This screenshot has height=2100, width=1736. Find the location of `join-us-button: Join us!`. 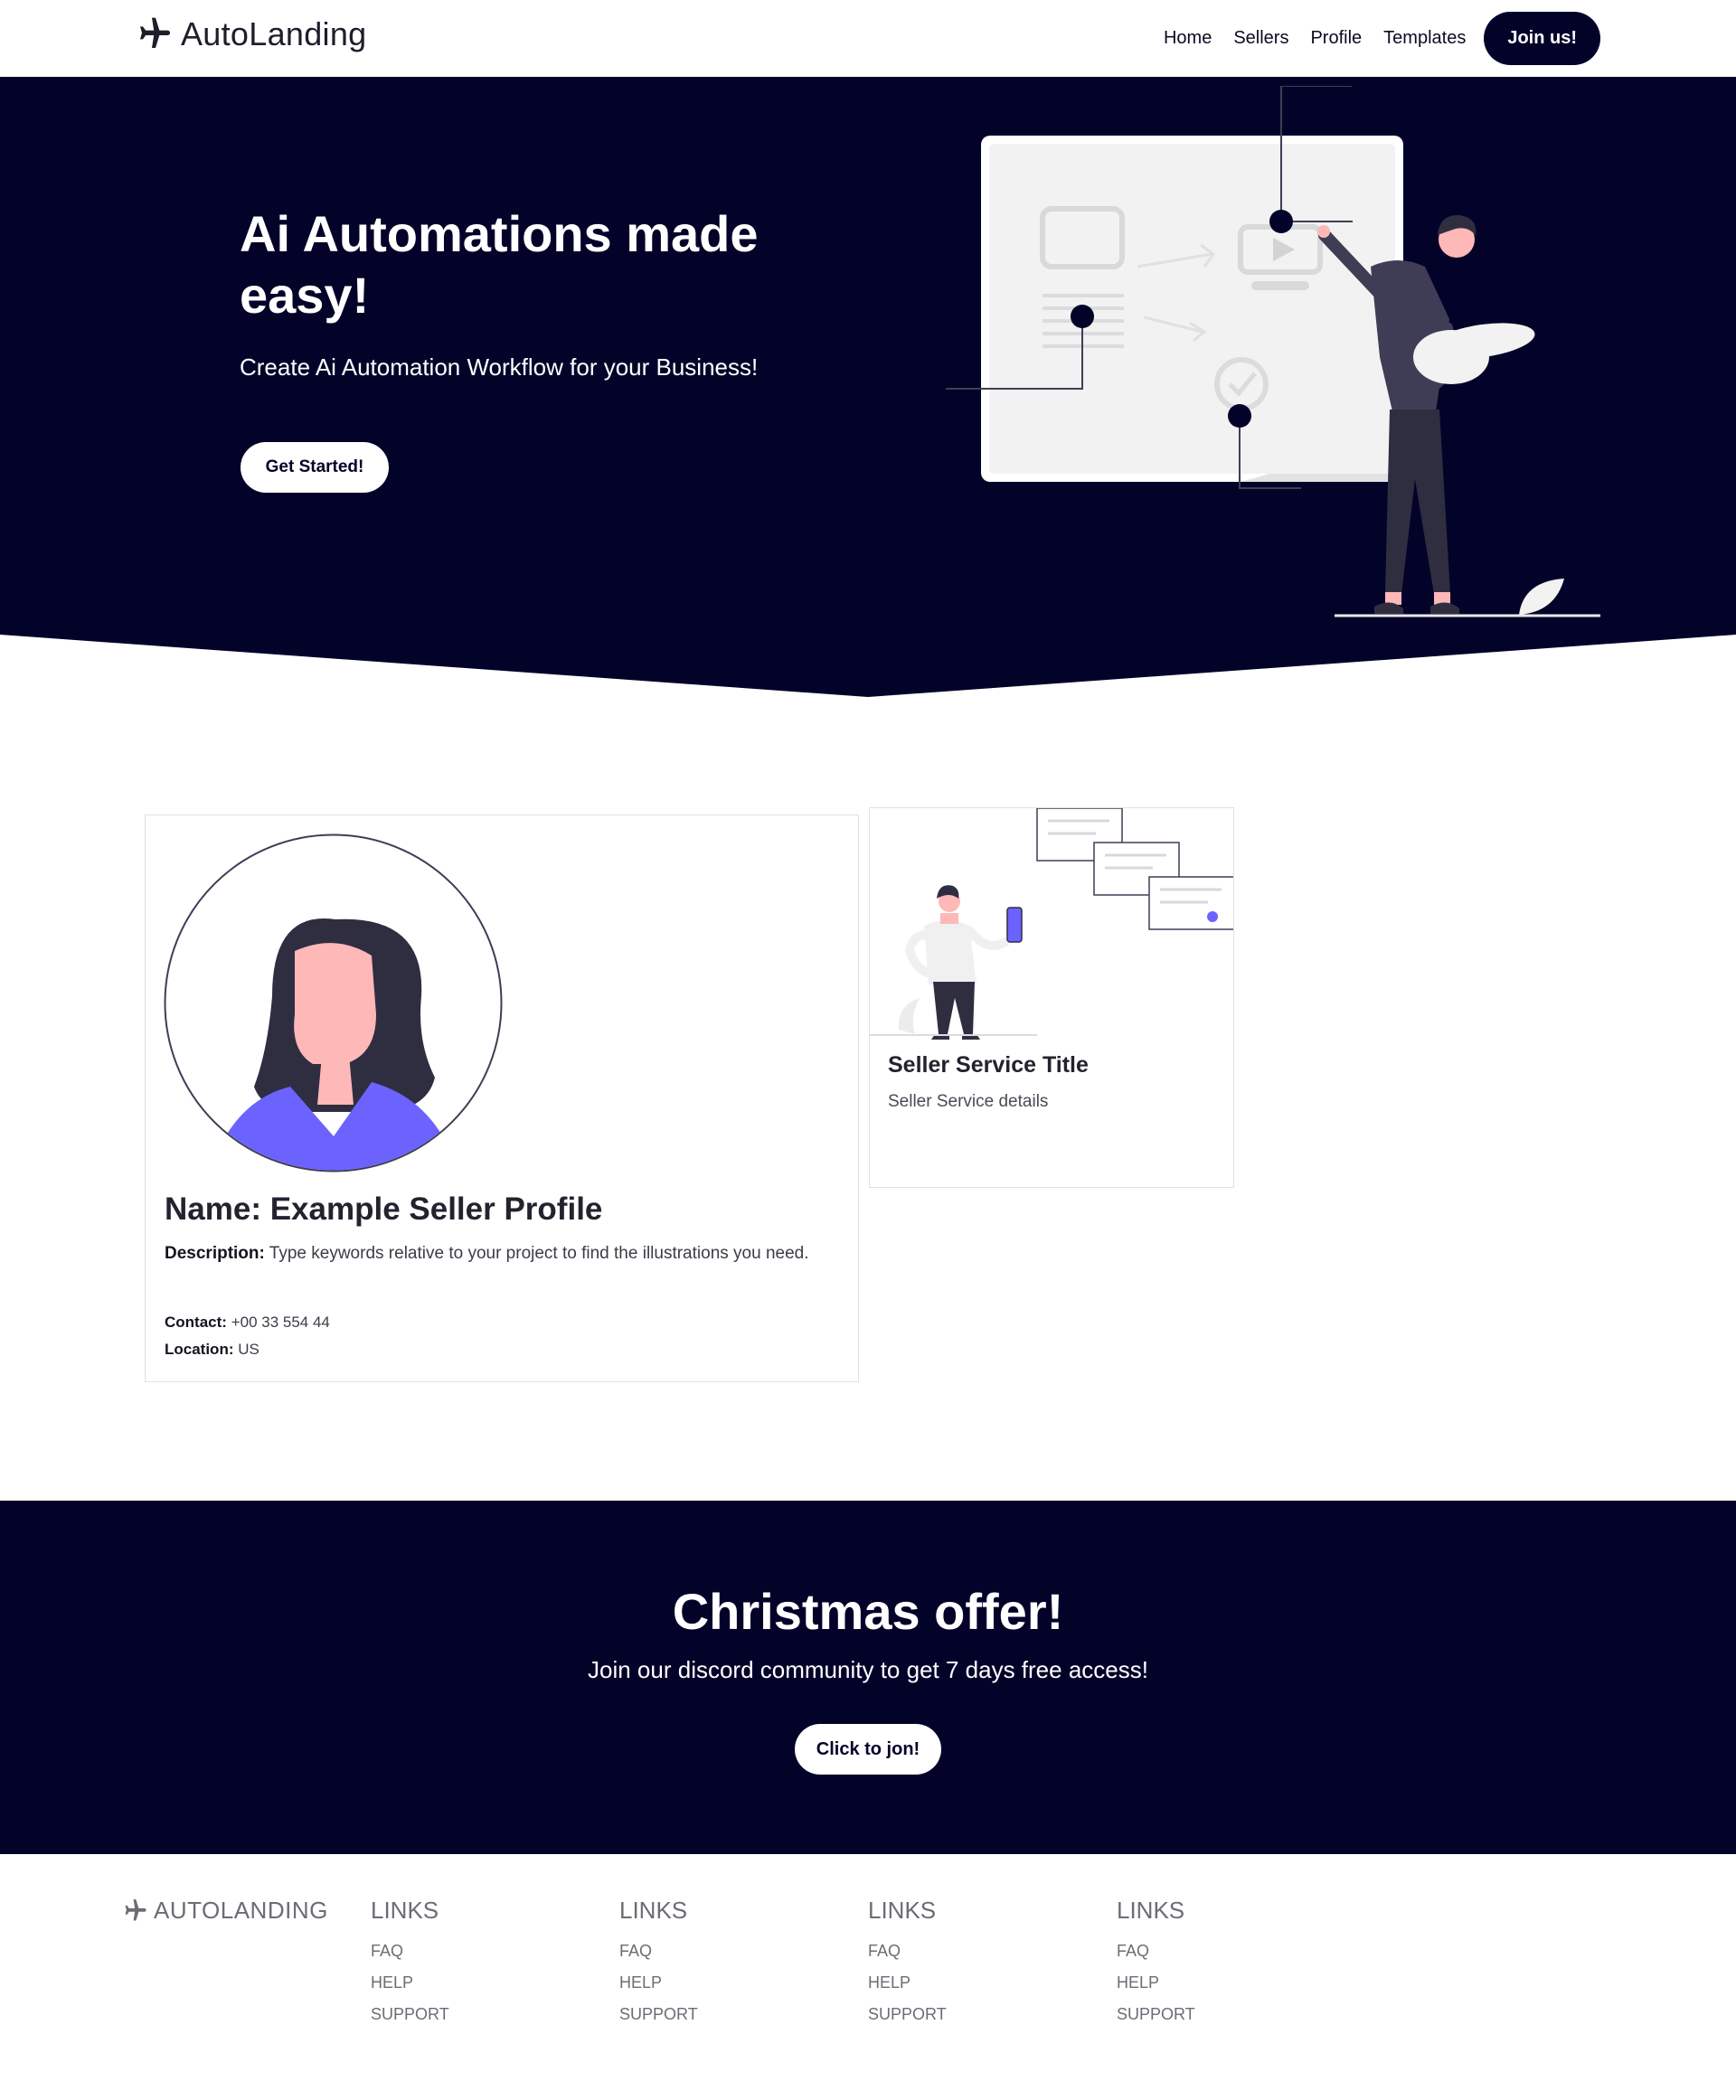

join-us-button: Join us! is located at coordinates (1542, 38).